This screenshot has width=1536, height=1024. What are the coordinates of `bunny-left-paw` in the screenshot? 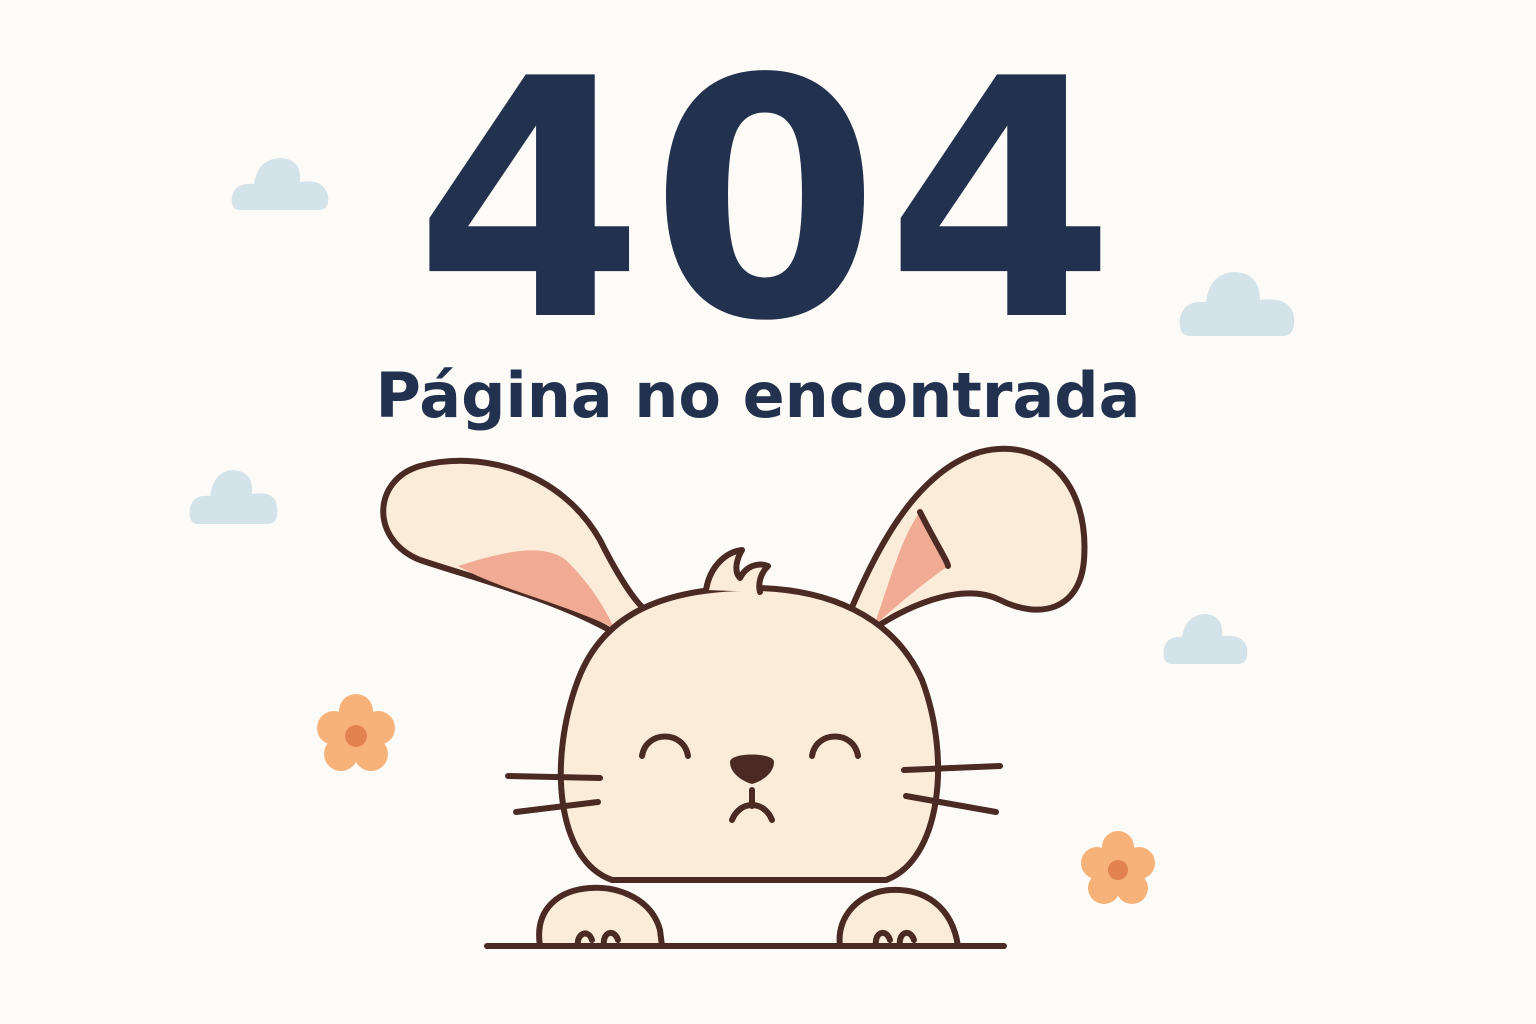 It's located at (600, 916).